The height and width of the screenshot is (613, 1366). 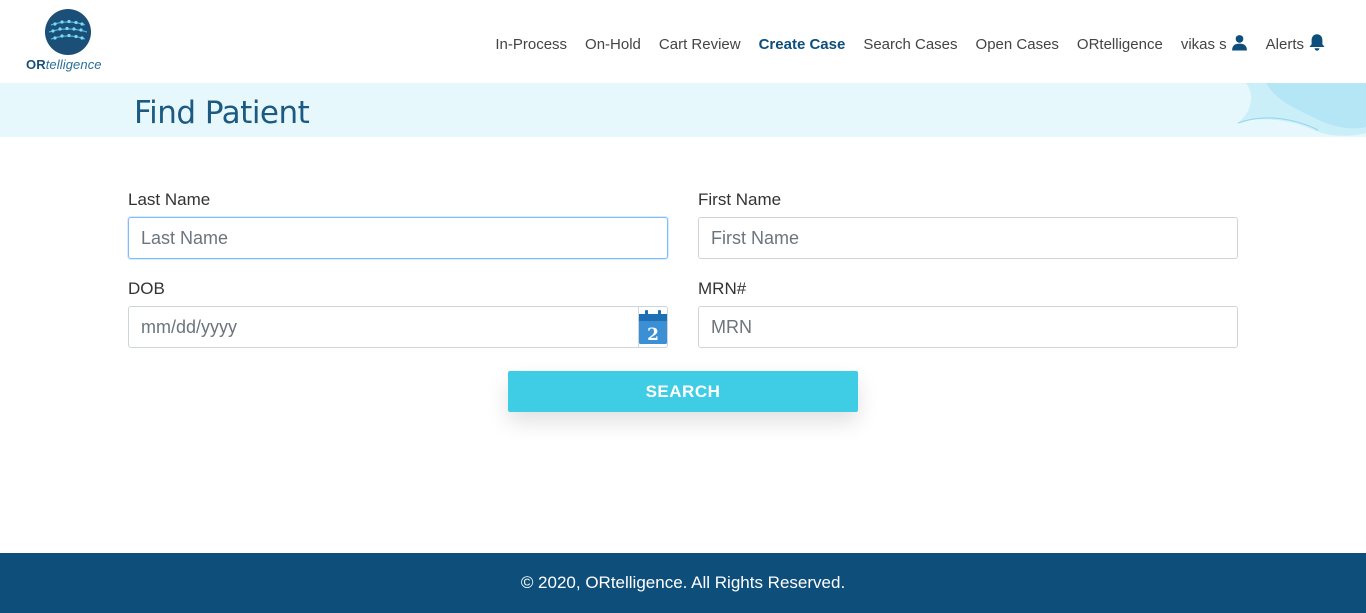 What do you see at coordinates (1120, 44) in the screenshot?
I see `nav-ortelligence: ORtelligence` at bounding box center [1120, 44].